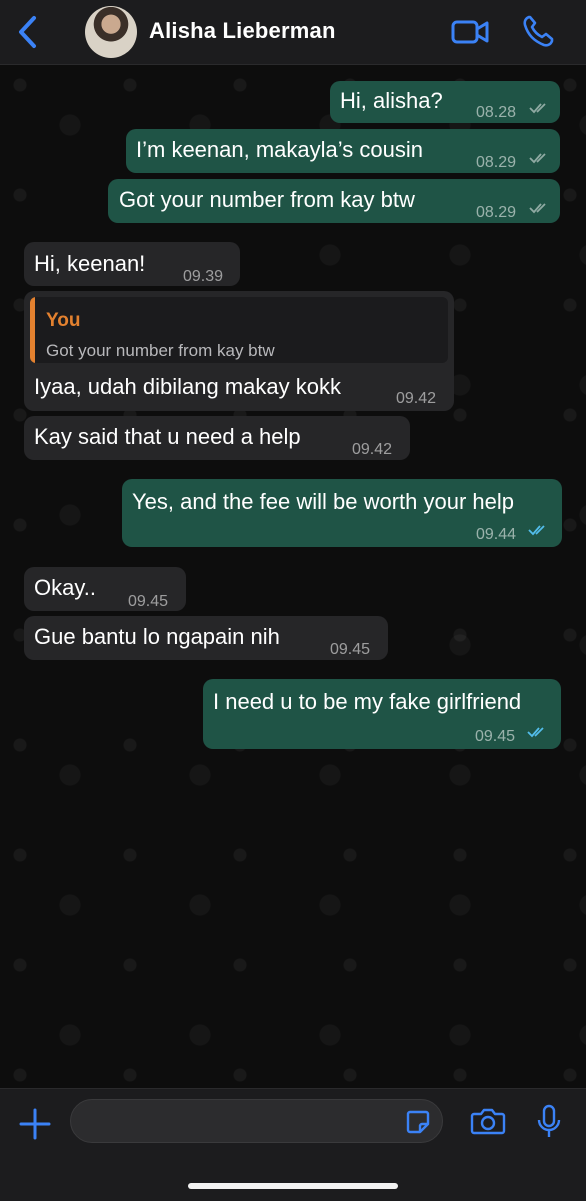  I want to click on sticker-icon, so click(418, 1122).